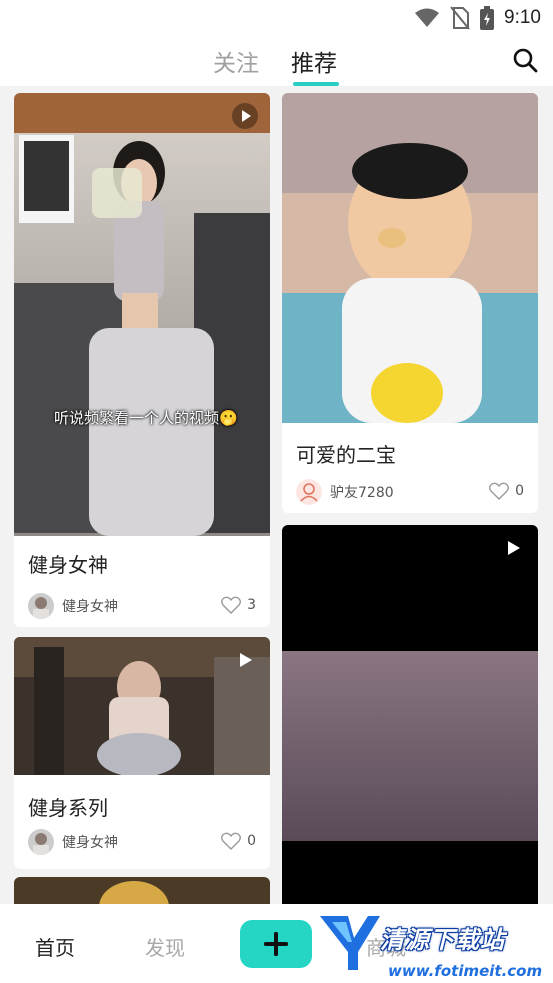 The image size is (553, 983). I want to click on header: 关注 推荐, so click(276, 62).